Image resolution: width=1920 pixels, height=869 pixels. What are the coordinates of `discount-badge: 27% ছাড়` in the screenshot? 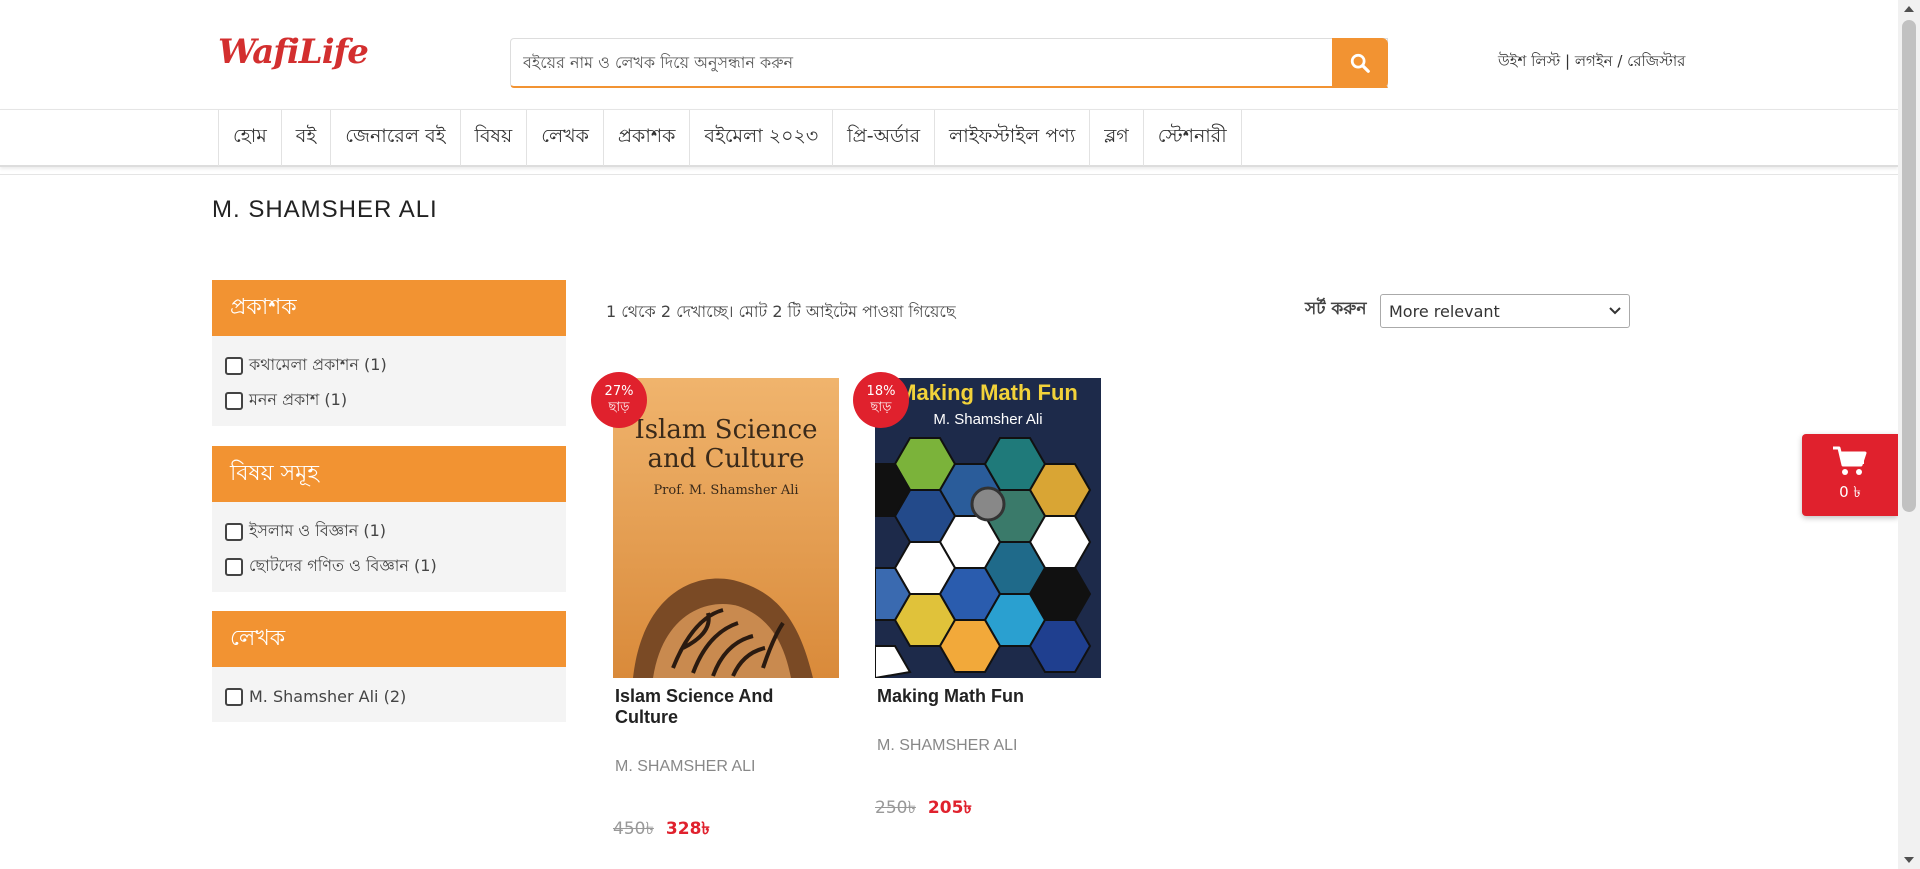 It's located at (619, 400).